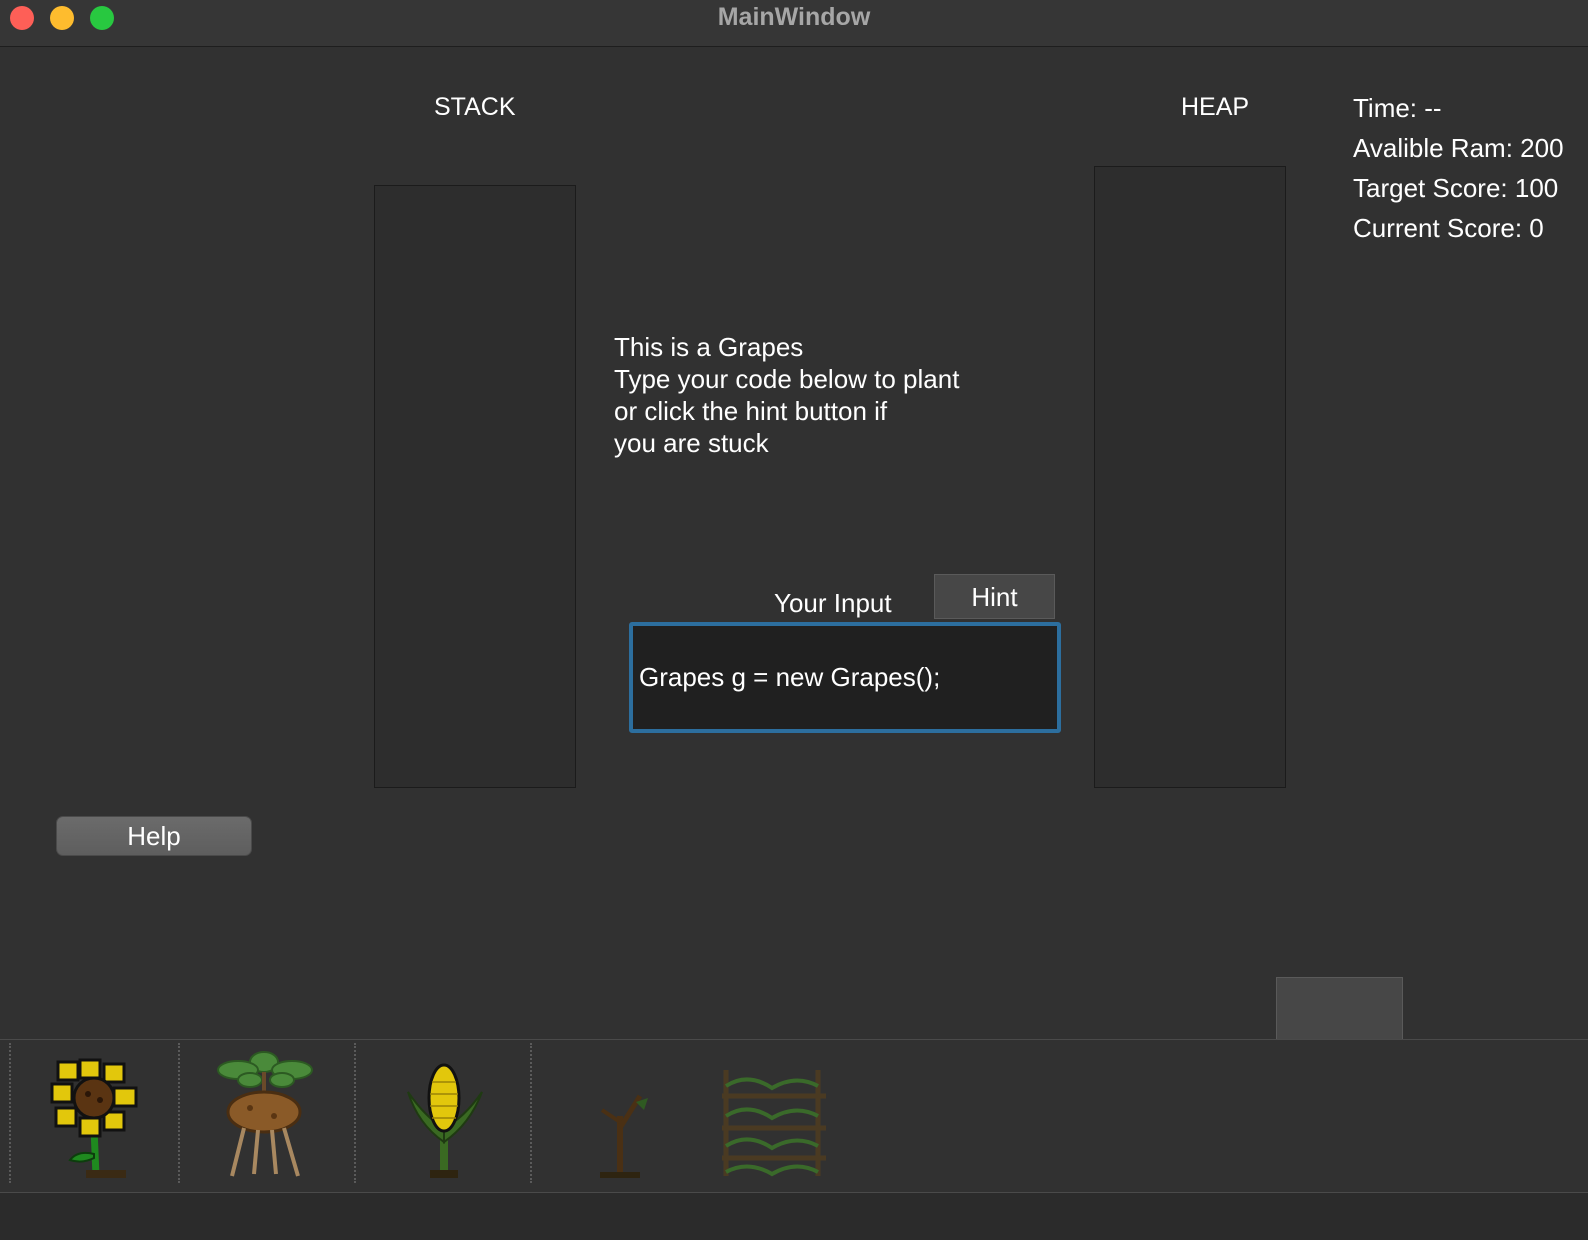 The image size is (1588, 1240). What do you see at coordinates (445, 1123) in the screenshot?
I see `corn-icon` at bounding box center [445, 1123].